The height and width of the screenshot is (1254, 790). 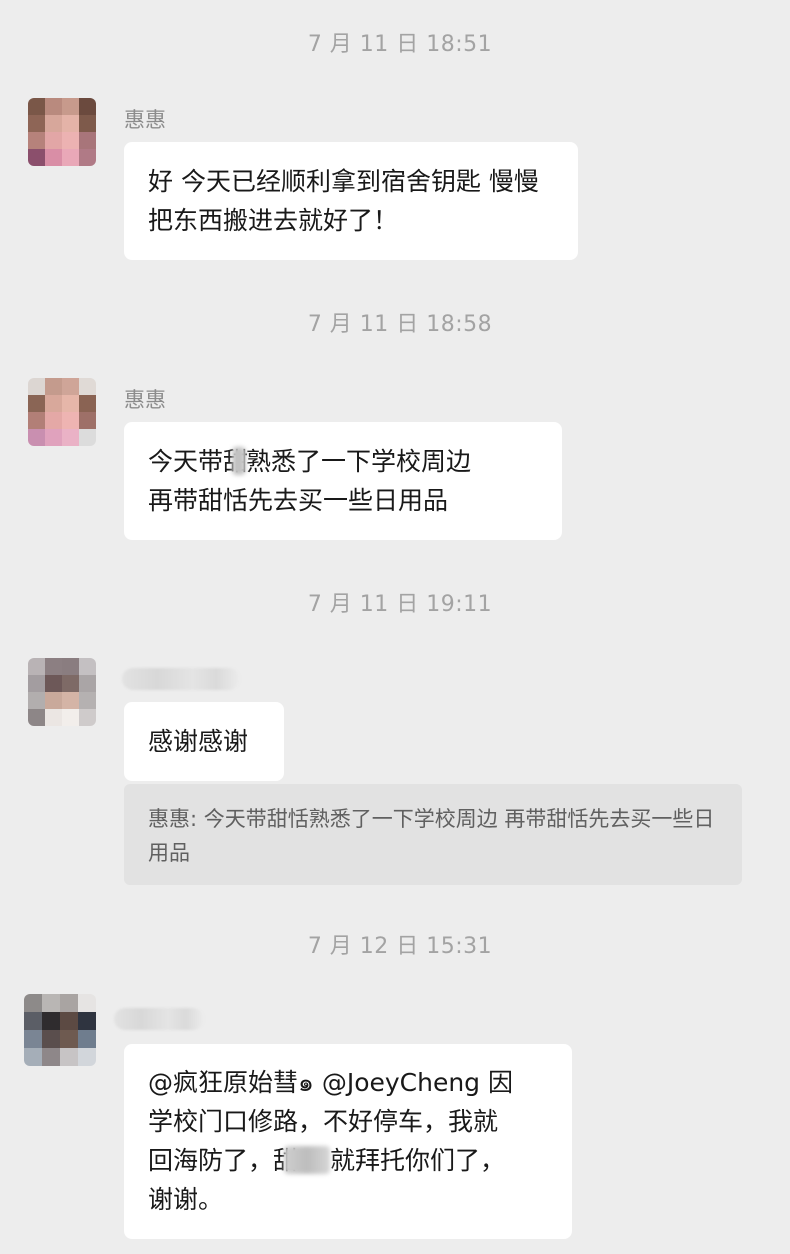 I want to click on message-bubble: 好 今天已经顺利拿到宿舍钥匙 慢慢把东西搬进去就好了！, so click(x=351, y=201).